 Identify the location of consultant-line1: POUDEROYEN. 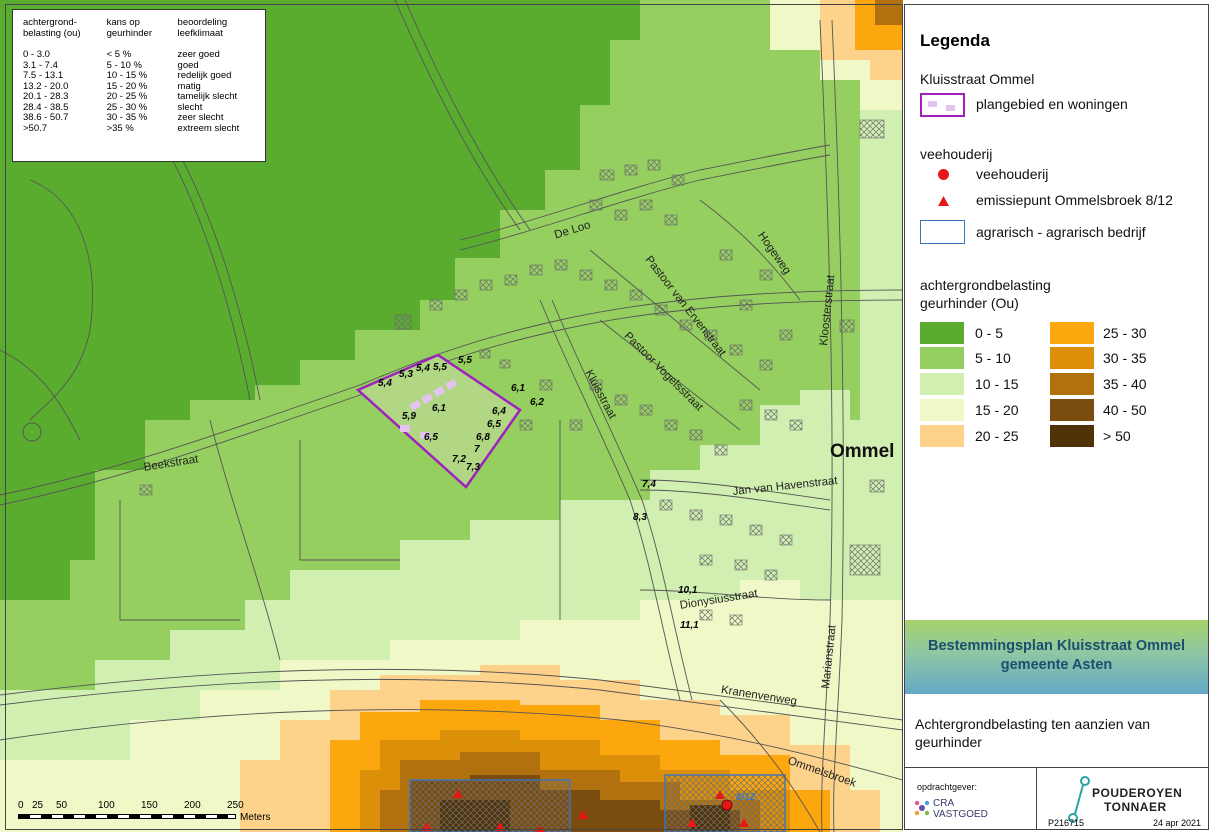
(1137, 793).